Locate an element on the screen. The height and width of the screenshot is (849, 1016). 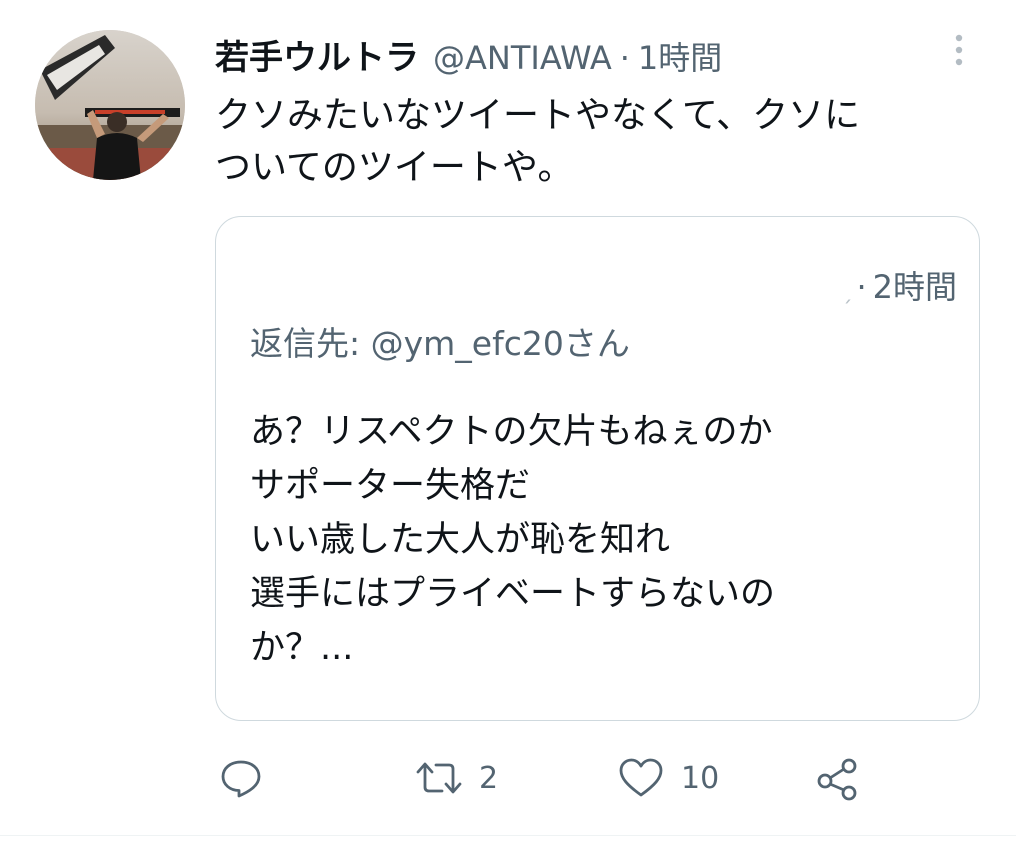
share-button is located at coordinates (837, 778).